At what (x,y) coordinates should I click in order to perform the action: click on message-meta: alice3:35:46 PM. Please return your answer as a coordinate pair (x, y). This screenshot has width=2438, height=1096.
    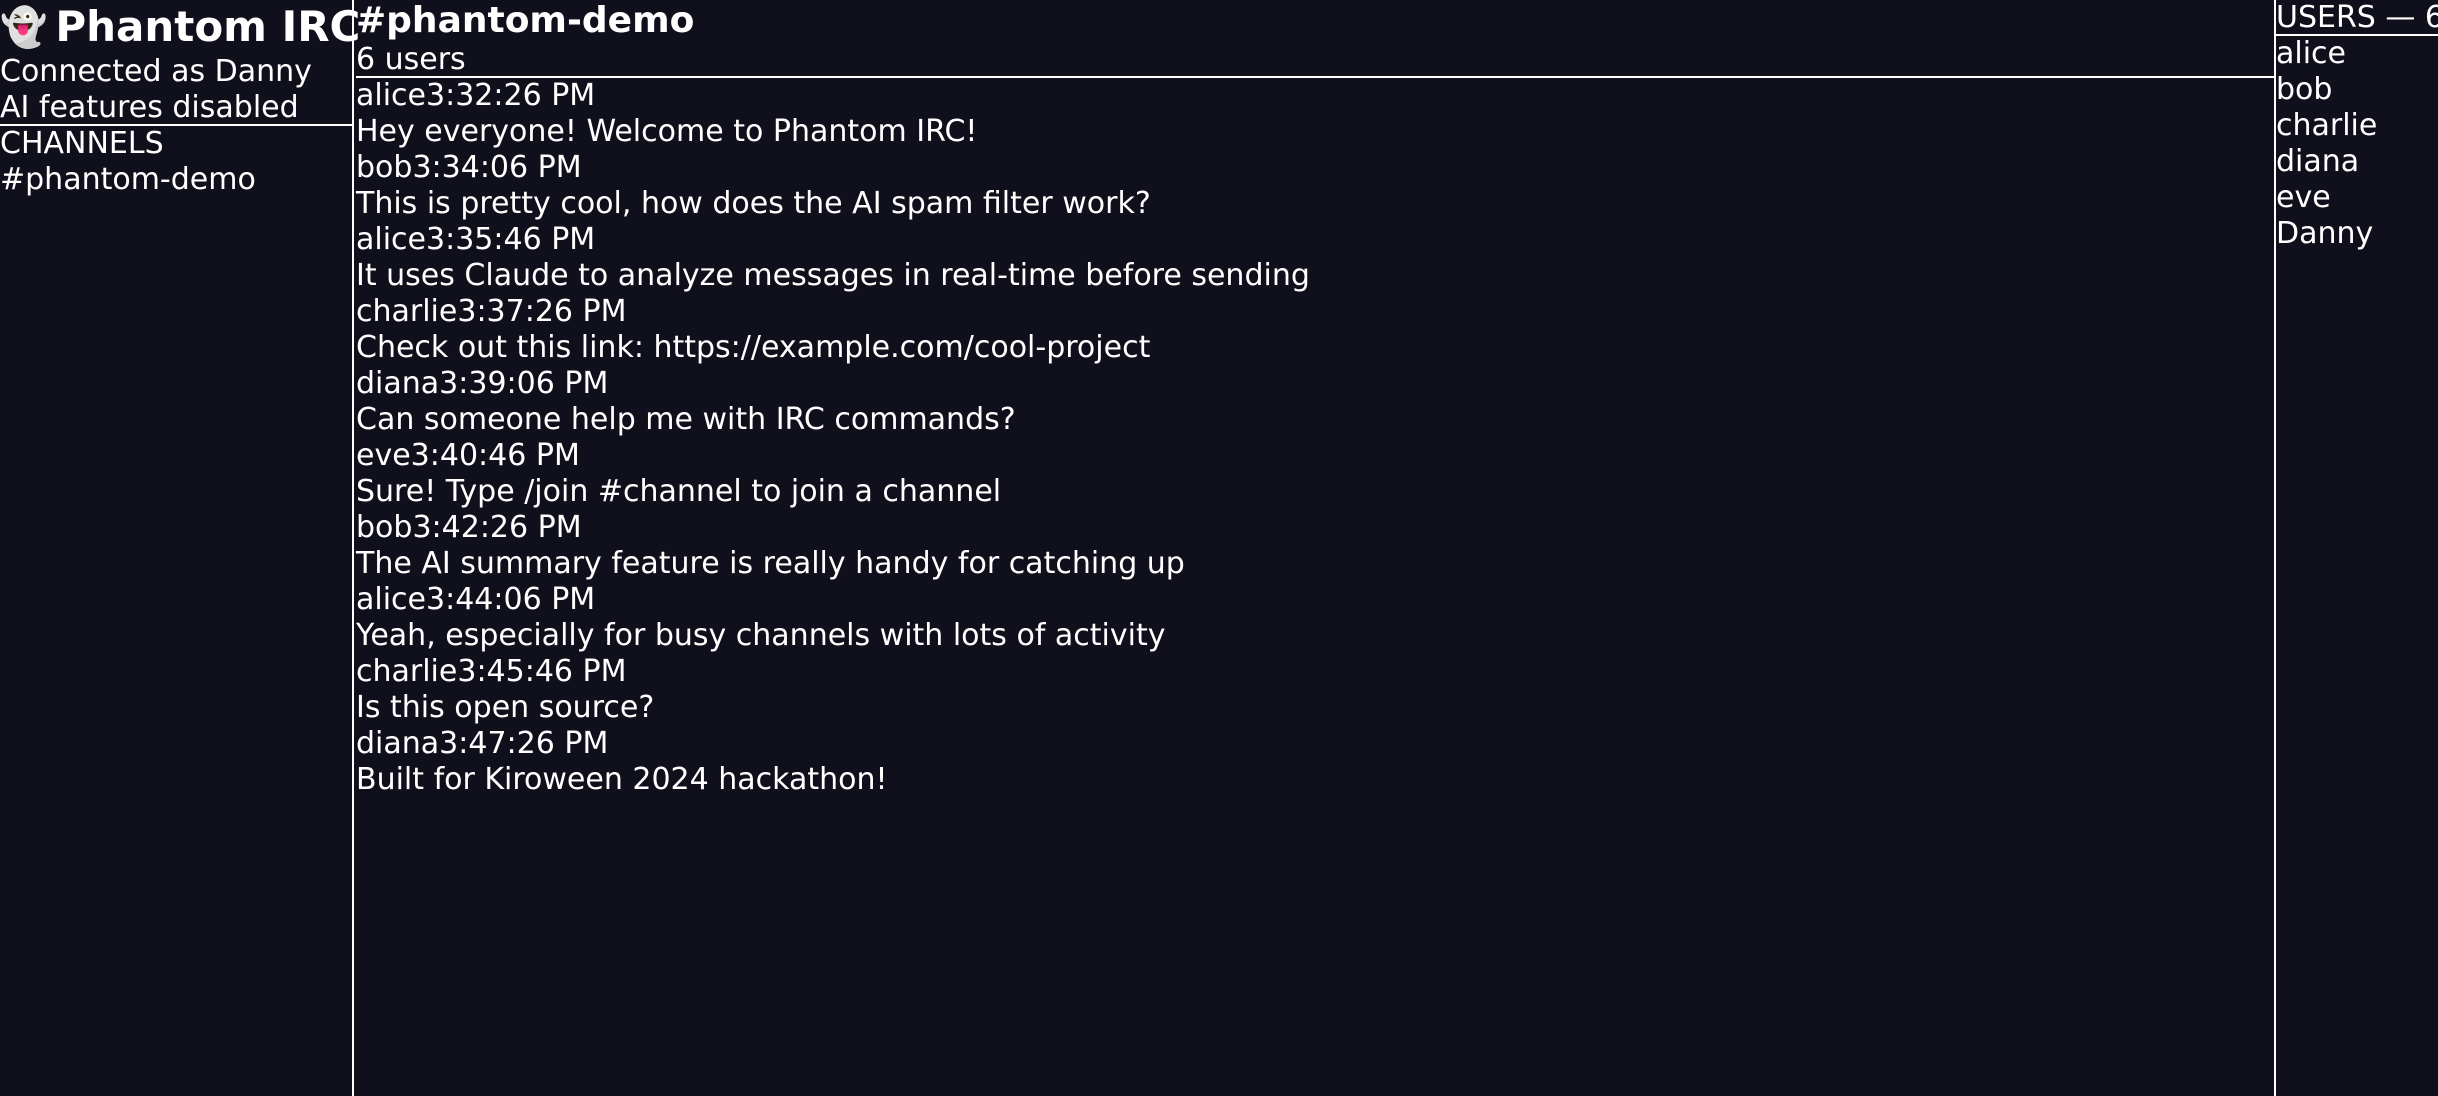
    Looking at the image, I should click on (1315, 240).